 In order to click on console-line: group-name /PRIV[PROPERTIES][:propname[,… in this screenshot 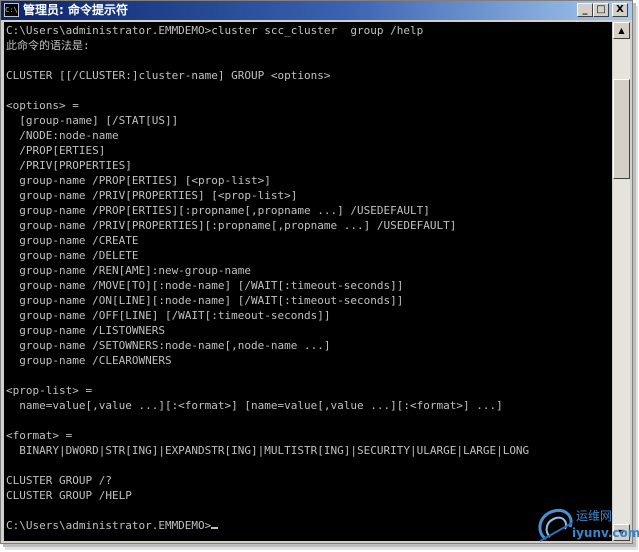, I will do `click(231, 225)`.